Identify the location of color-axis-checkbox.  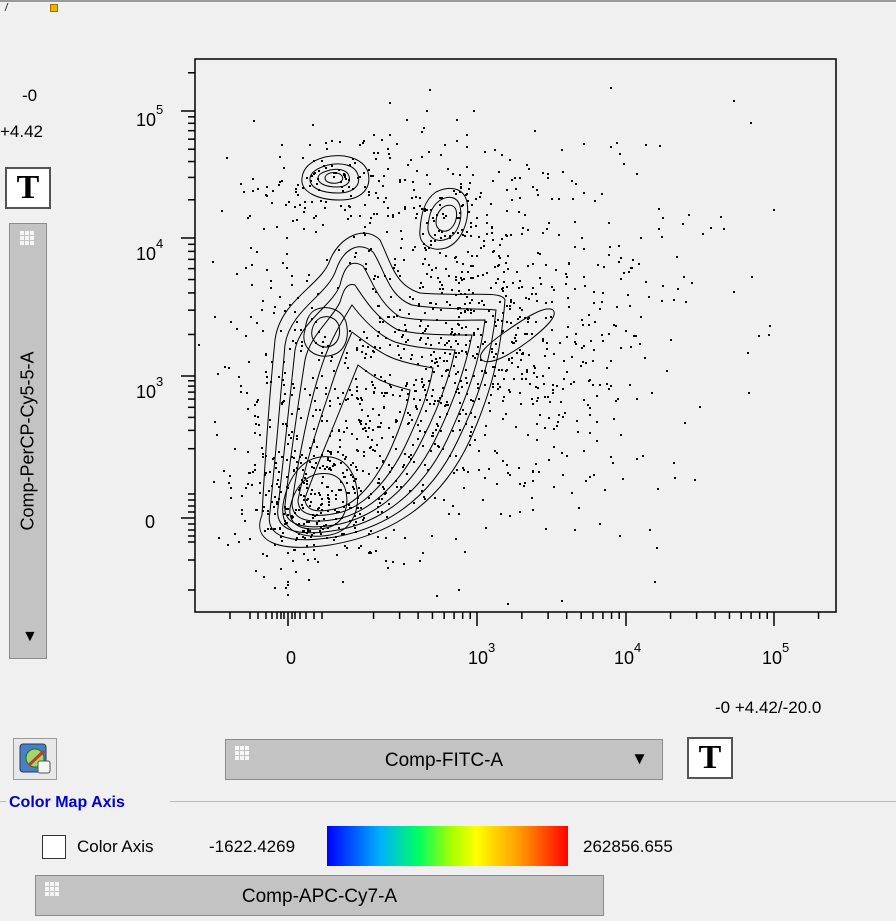
(54, 847).